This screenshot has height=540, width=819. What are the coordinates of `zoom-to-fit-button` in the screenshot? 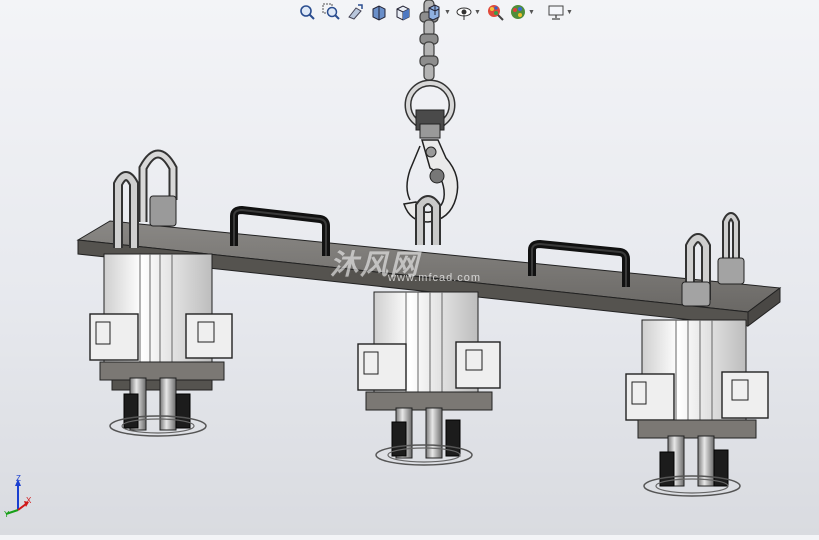 It's located at (307, 12).